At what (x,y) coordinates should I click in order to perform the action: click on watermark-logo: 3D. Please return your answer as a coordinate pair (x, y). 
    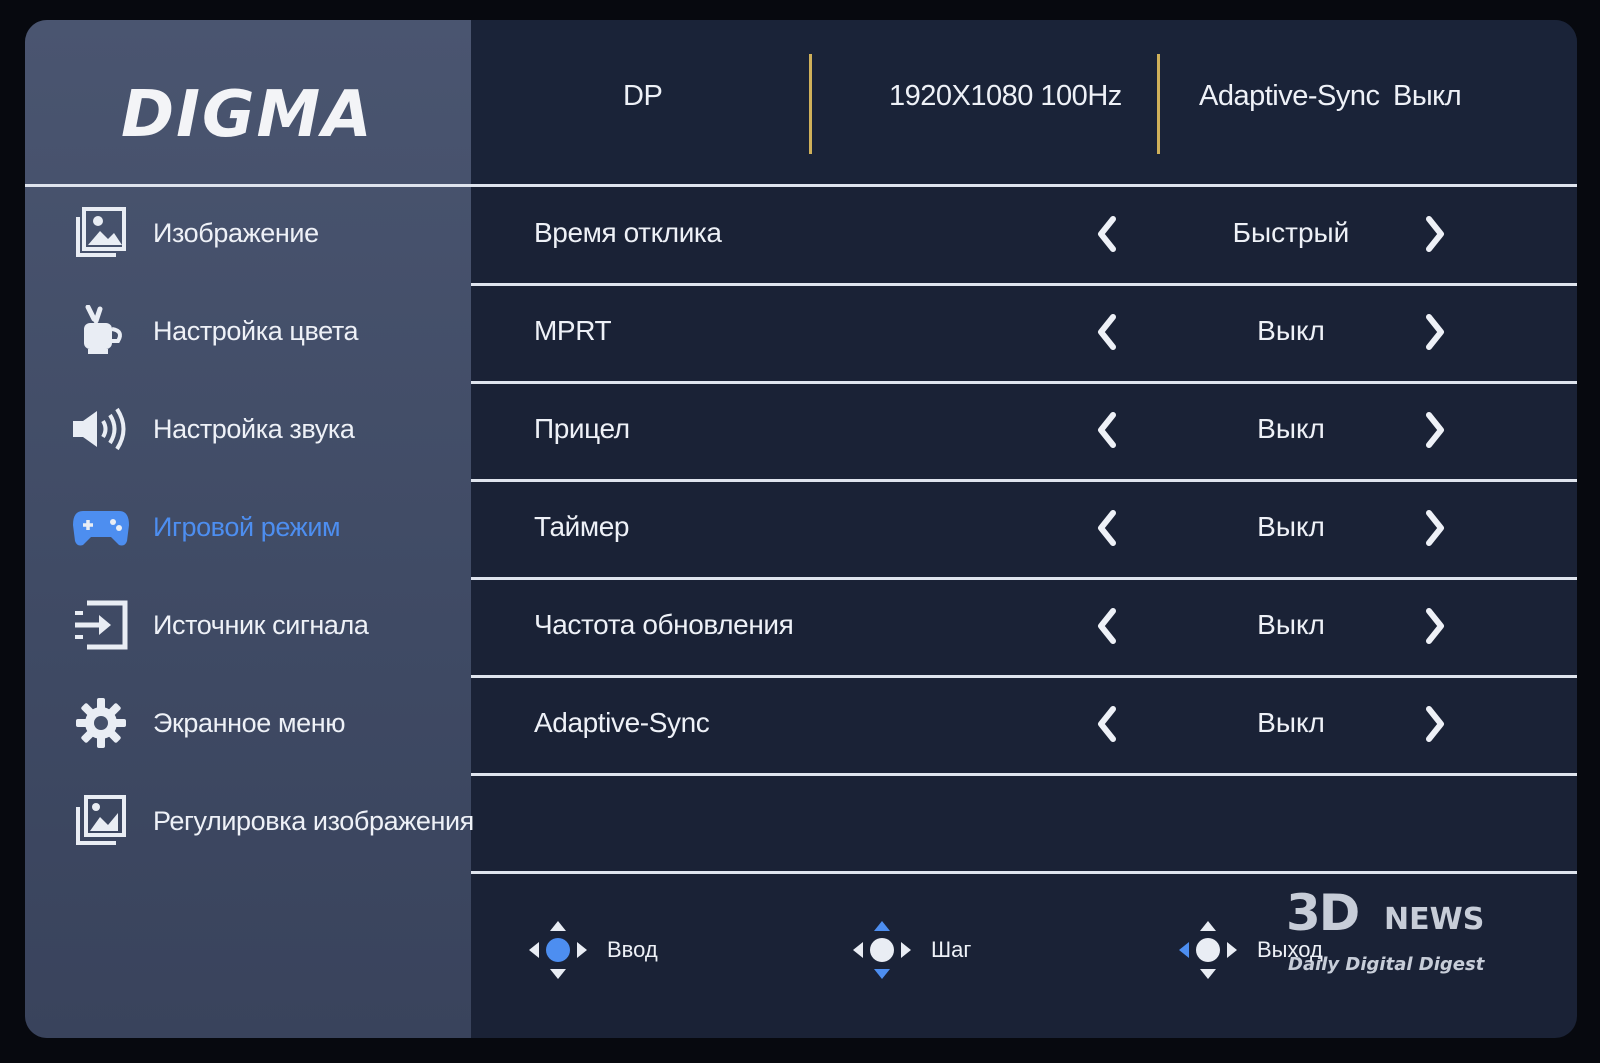
    Looking at the image, I should click on (1323, 913).